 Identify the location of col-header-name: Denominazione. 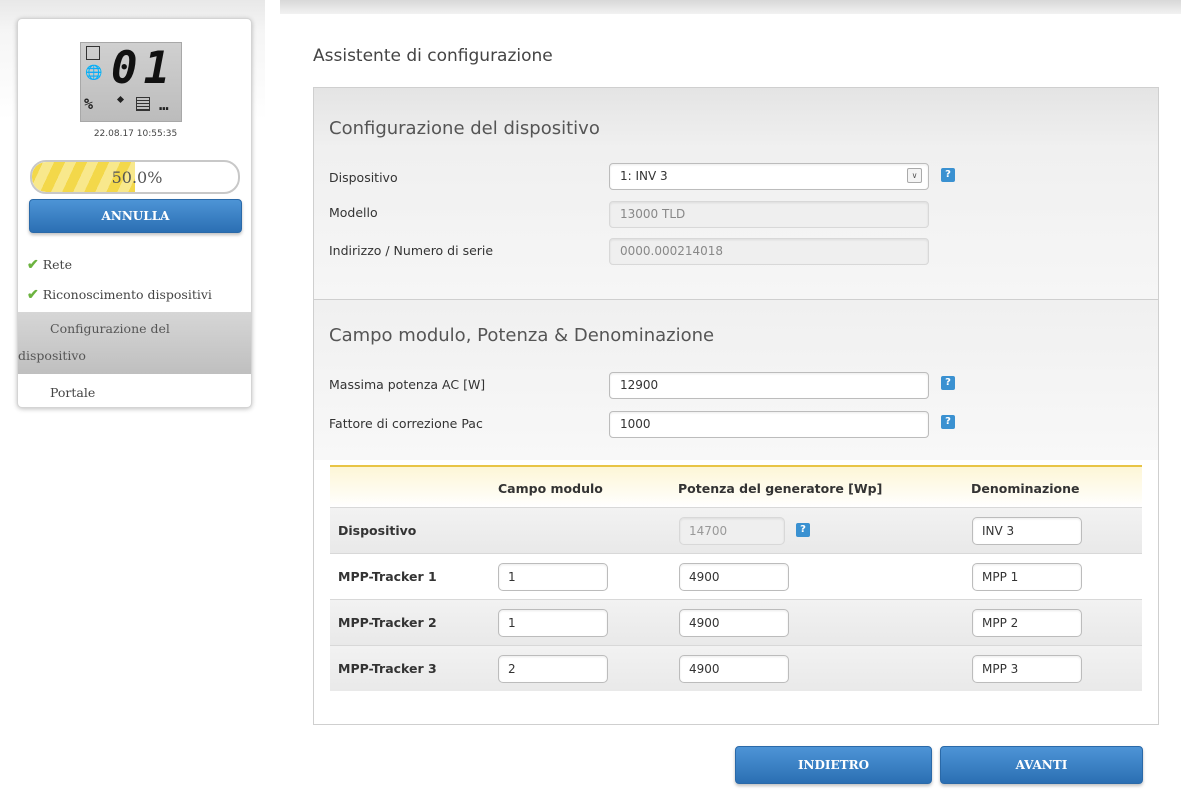
(1025, 488).